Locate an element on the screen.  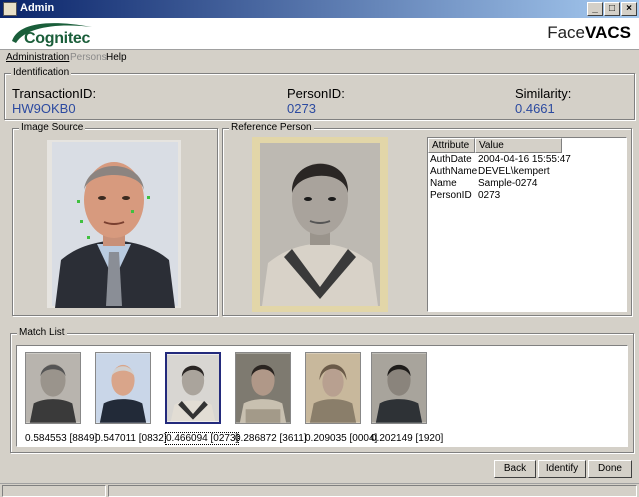
menu-bar: Administration Persons Help is located at coordinates (319, 58).